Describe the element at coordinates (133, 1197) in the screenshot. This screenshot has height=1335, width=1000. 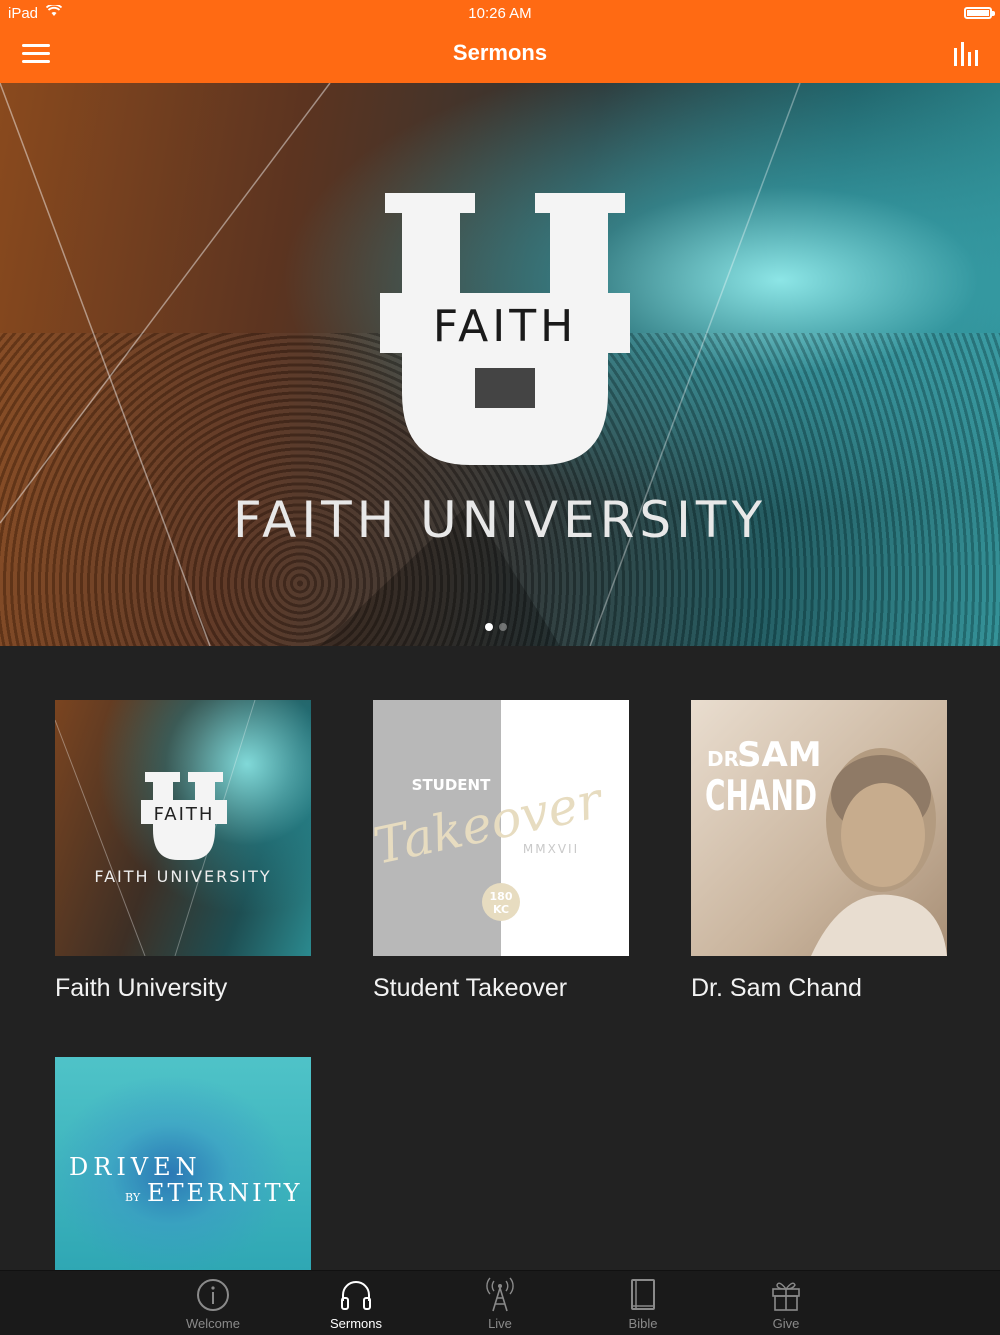
I see `artwork-by: BY` at that location.